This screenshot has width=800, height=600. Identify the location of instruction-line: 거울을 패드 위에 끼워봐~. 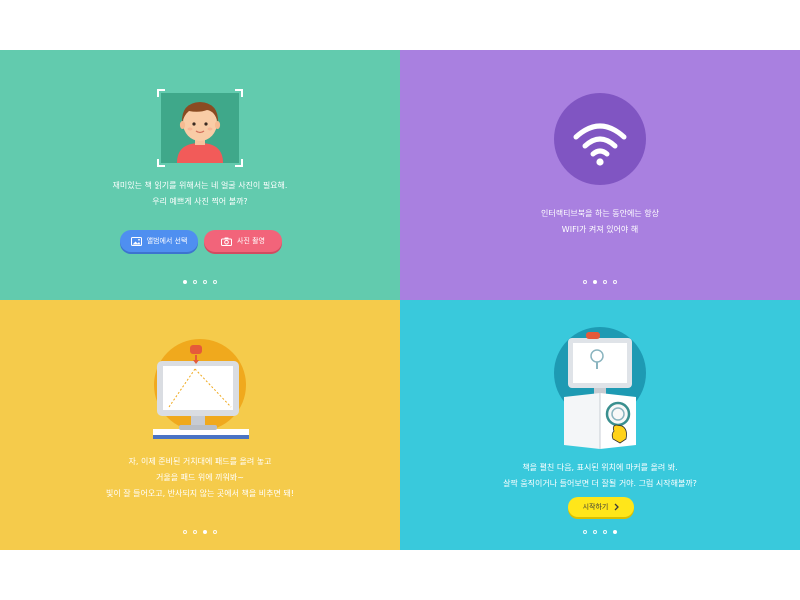
(200, 477).